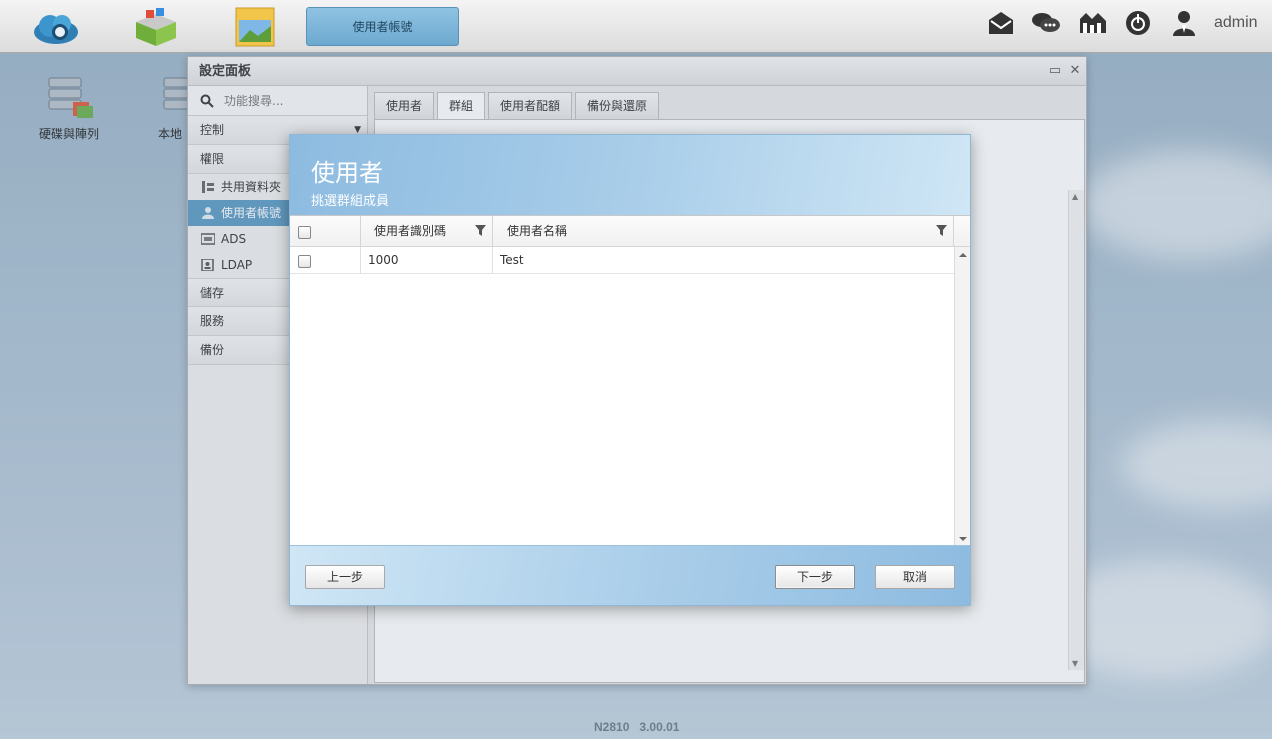  I want to click on row-checkbox, so click(304, 261).